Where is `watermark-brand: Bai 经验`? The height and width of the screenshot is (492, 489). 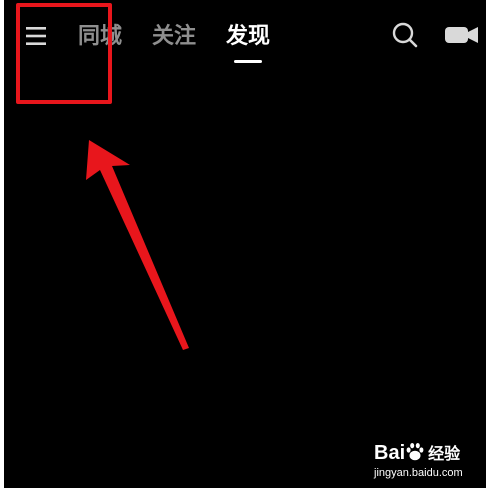 watermark-brand: Bai 经验 is located at coordinates (417, 453).